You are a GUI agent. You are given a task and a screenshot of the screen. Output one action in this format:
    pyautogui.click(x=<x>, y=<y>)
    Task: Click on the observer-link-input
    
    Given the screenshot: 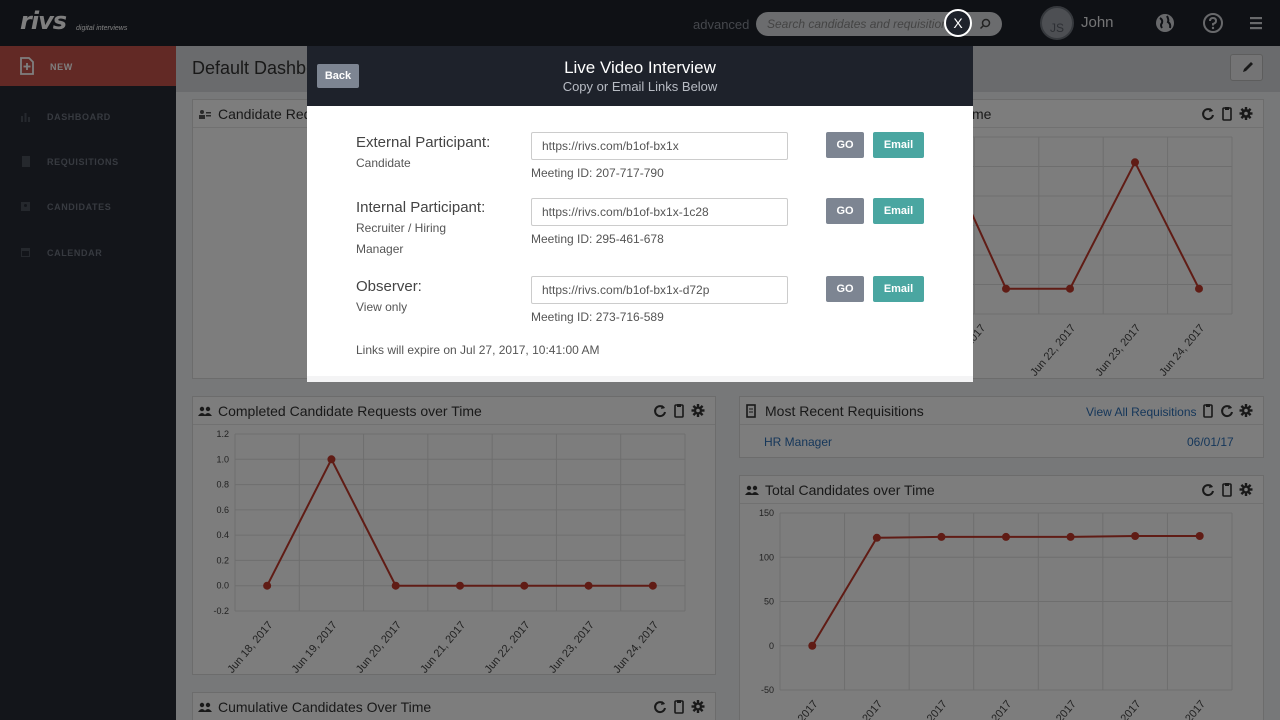 What is the action you would take?
    pyautogui.click(x=659, y=290)
    